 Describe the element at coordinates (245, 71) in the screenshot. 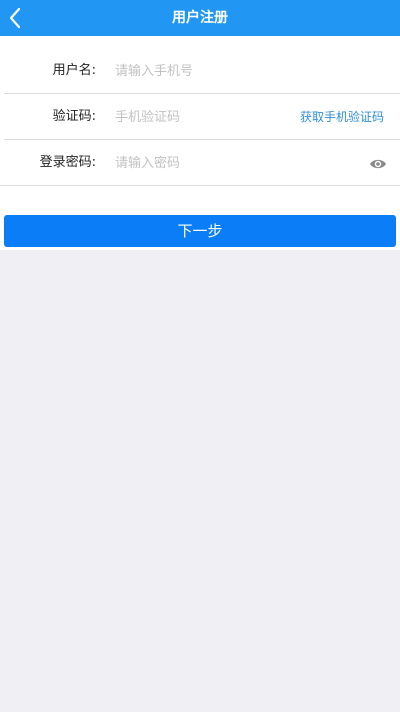

I see `username-input` at that location.